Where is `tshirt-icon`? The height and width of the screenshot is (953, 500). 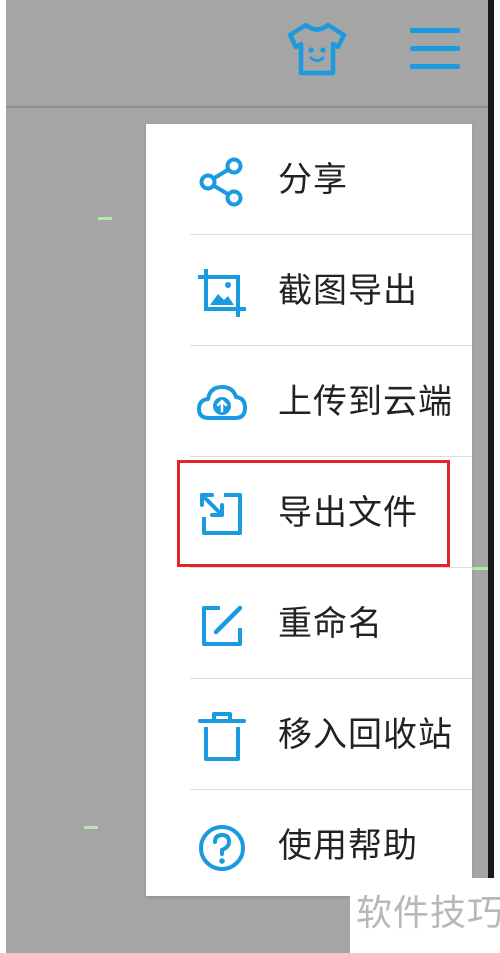 tshirt-icon is located at coordinates (317, 49).